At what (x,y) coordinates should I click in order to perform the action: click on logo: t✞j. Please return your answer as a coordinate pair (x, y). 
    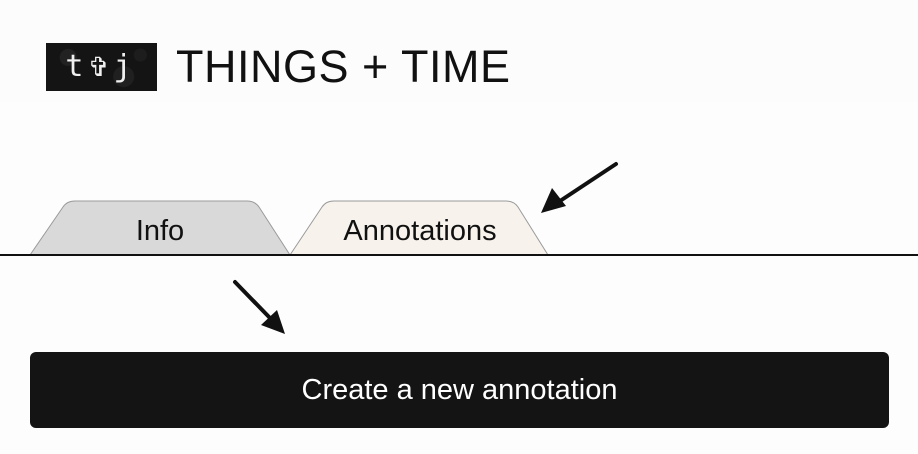
    Looking at the image, I should click on (101, 67).